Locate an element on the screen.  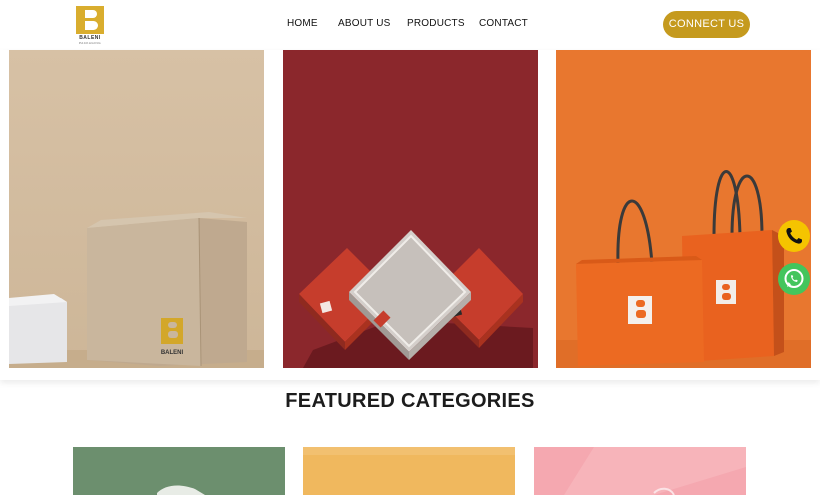
nav-about-us: ABOUT US is located at coordinates (364, 23).